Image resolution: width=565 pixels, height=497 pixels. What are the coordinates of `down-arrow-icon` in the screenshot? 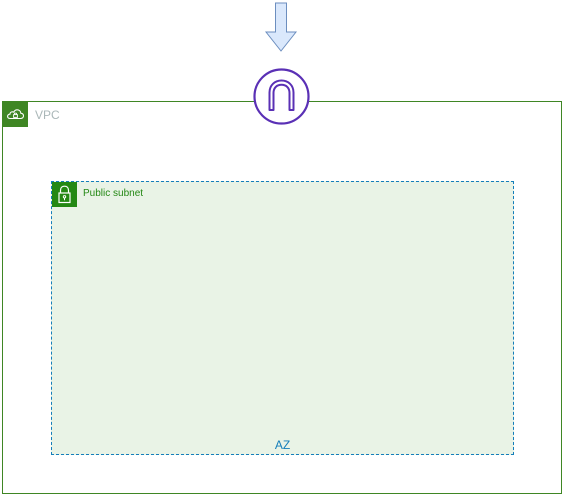 It's located at (281, 27).